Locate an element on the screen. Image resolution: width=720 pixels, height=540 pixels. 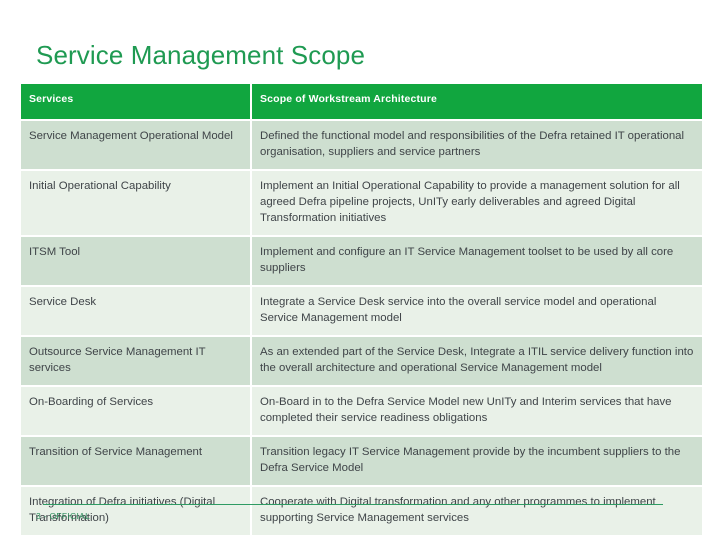
footer-divider is located at coordinates (353, 504).